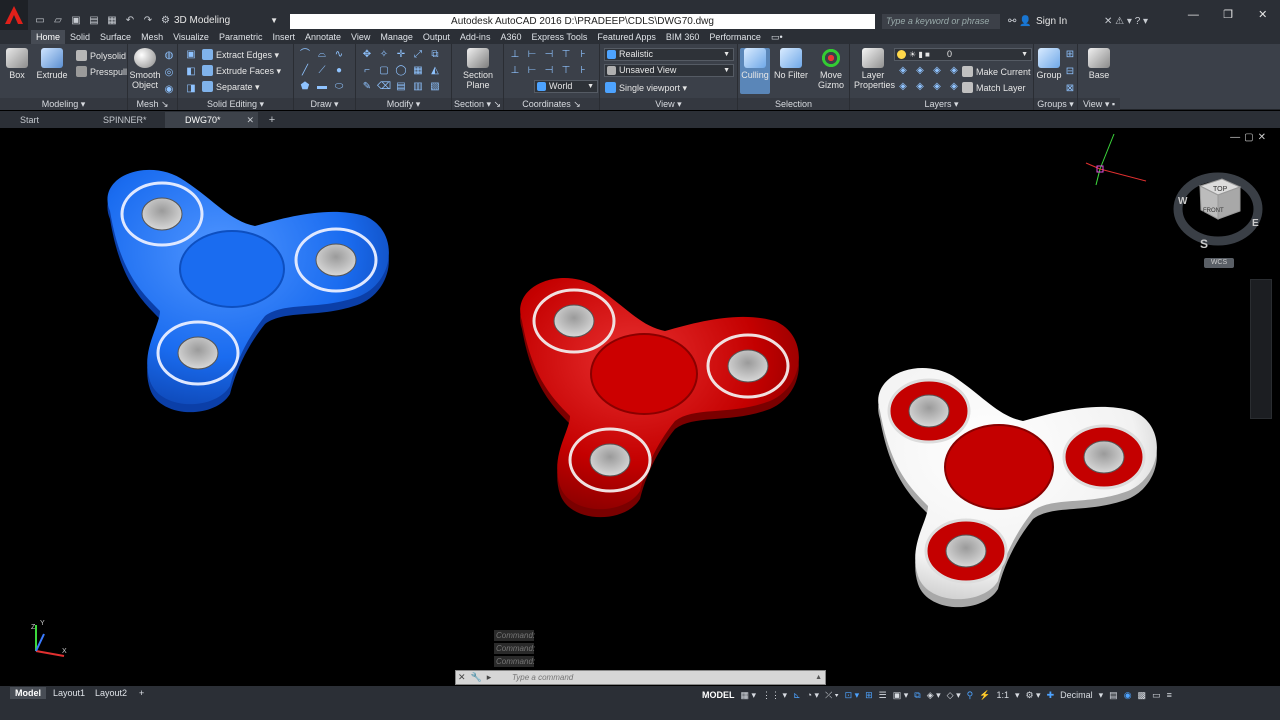 This screenshot has width=1280, height=720. Describe the element at coordinates (659, 398) in the screenshot. I see `red-fidget-spinner` at that location.